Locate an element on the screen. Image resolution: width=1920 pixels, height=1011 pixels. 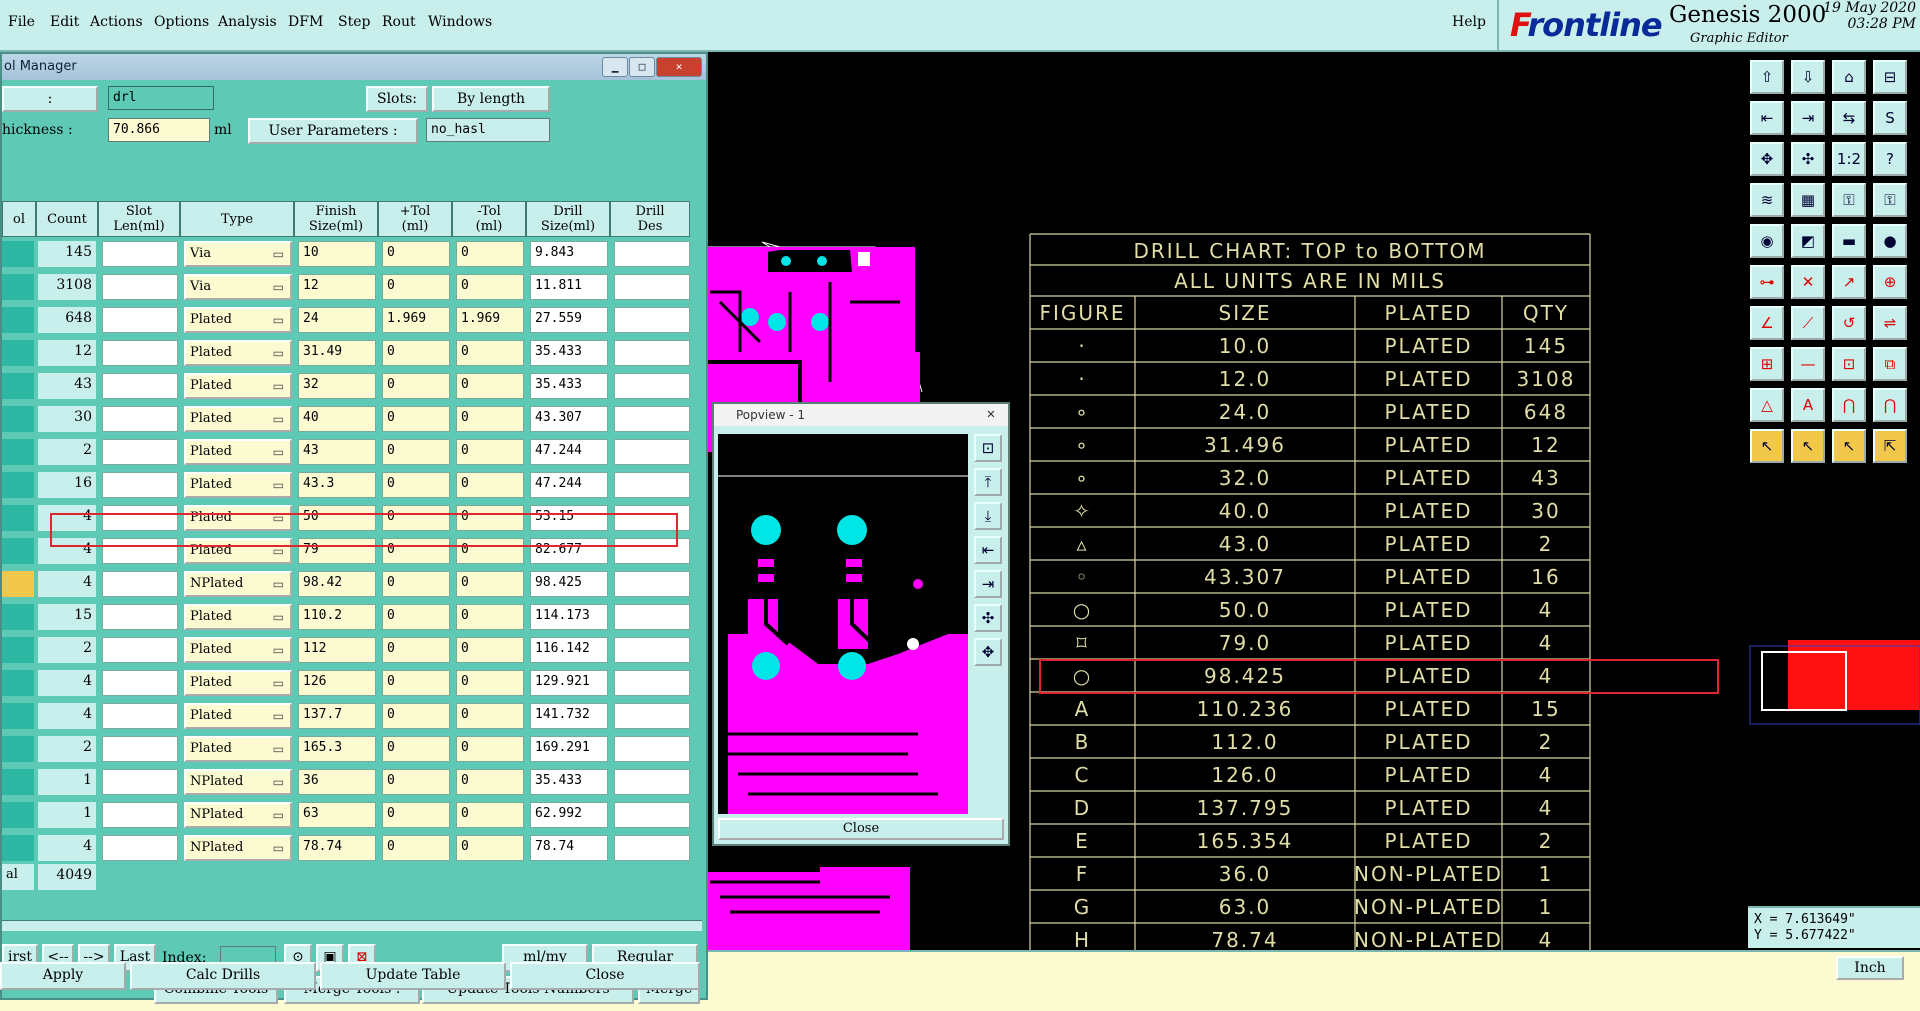
table-row: 3108Via120011.811 is located at coordinates (352, 287).